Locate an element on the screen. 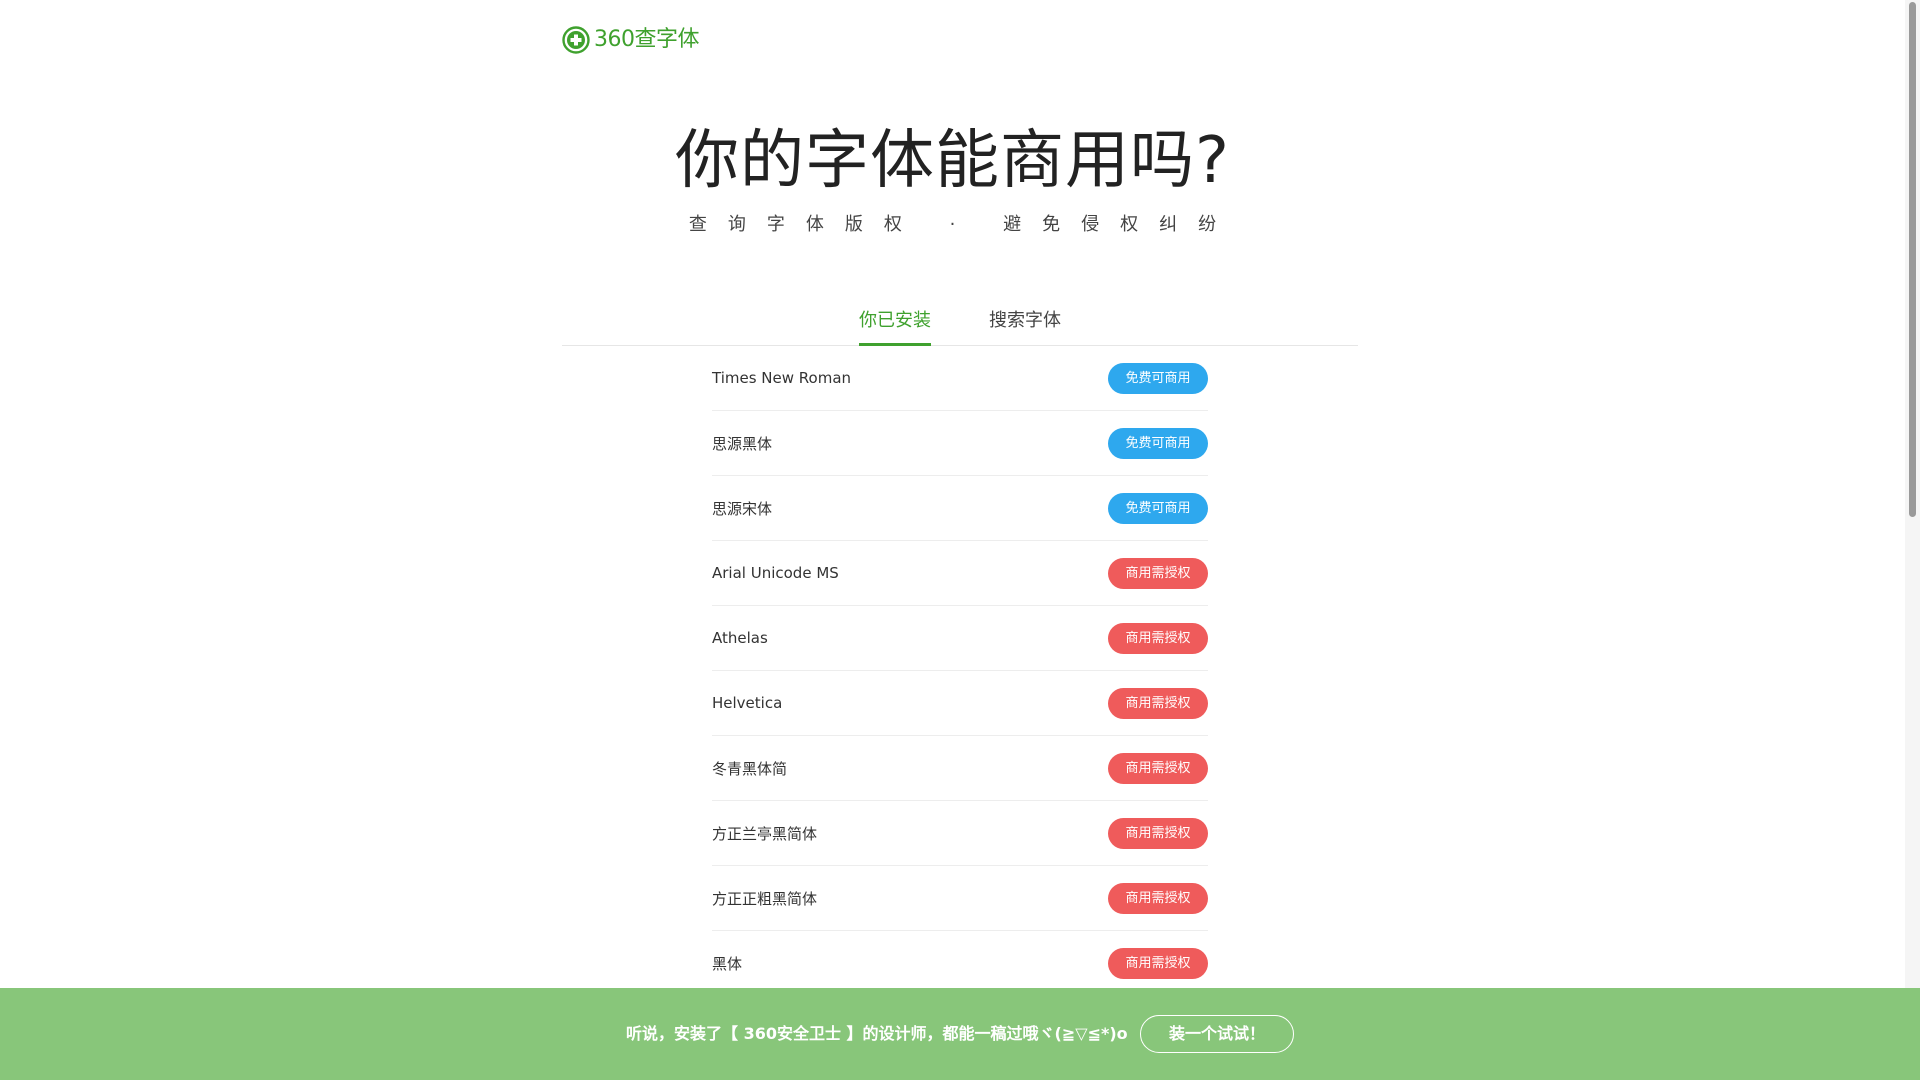 This screenshot has width=1920, height=1080. tab-bar: 你已安装 搜索字体 is located at coordinates (960, 321).